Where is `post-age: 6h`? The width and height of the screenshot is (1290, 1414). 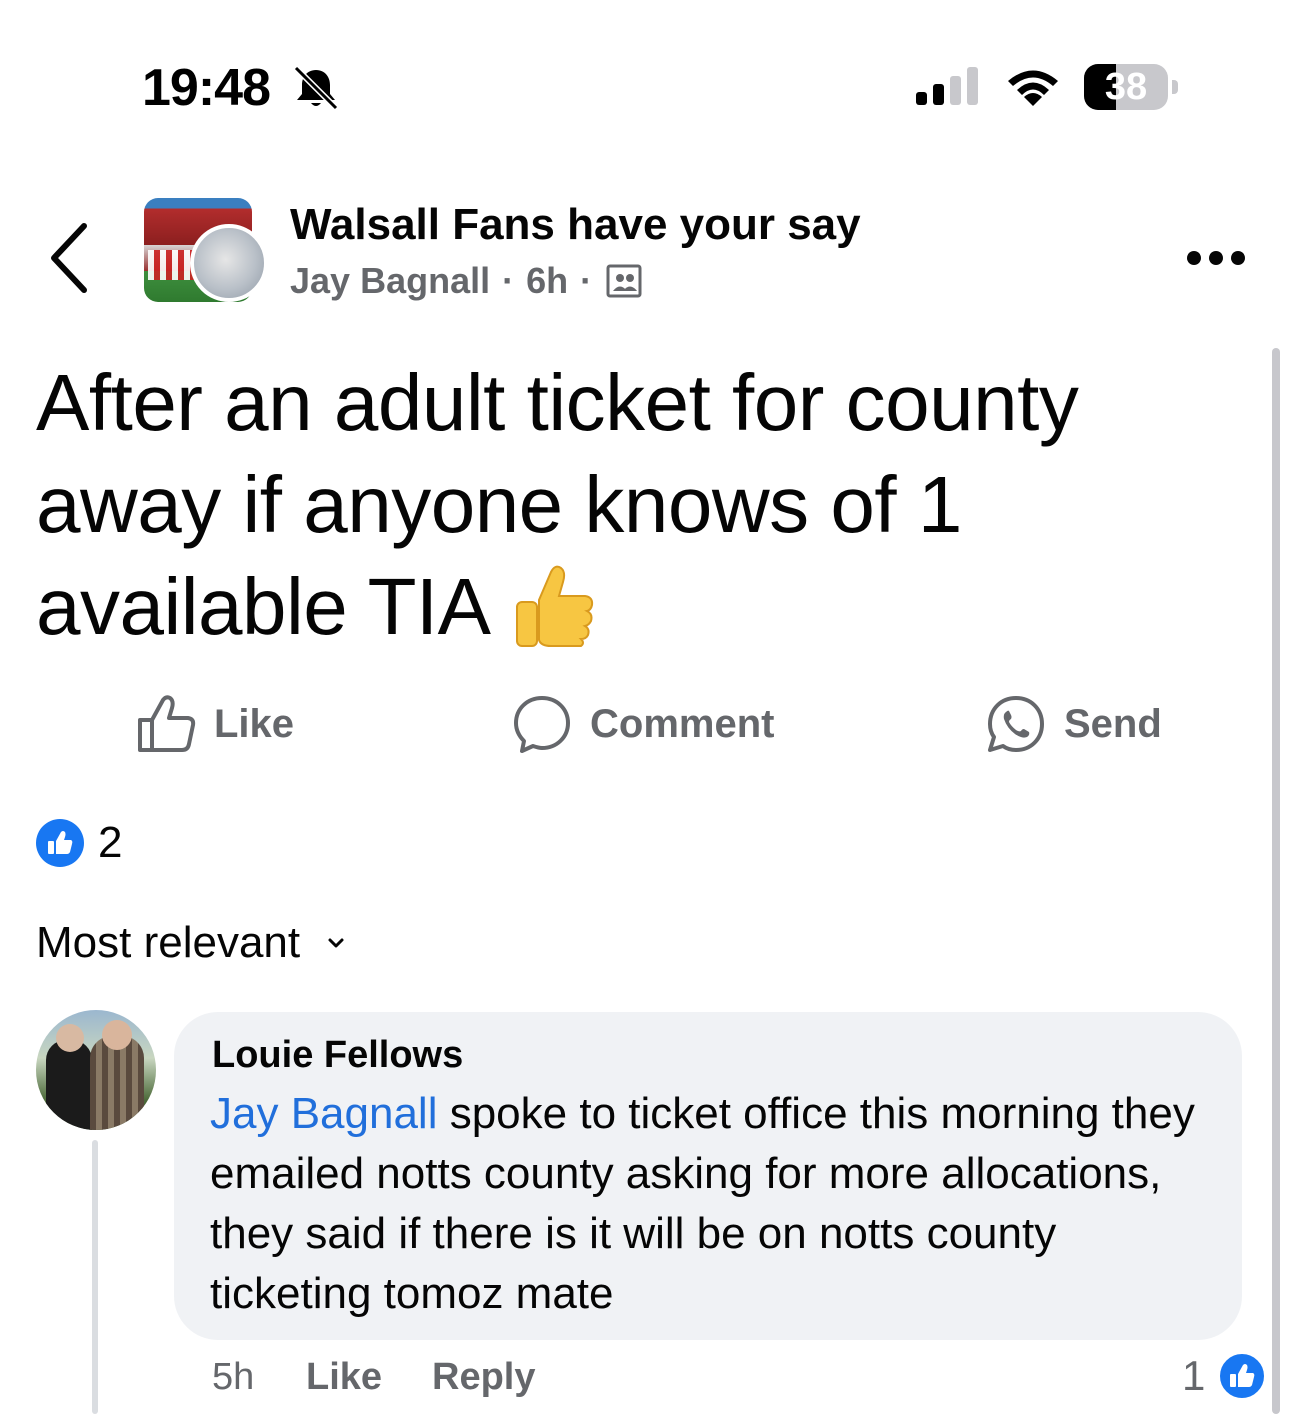
post-age: 6h is located at coordinates (547, 281).